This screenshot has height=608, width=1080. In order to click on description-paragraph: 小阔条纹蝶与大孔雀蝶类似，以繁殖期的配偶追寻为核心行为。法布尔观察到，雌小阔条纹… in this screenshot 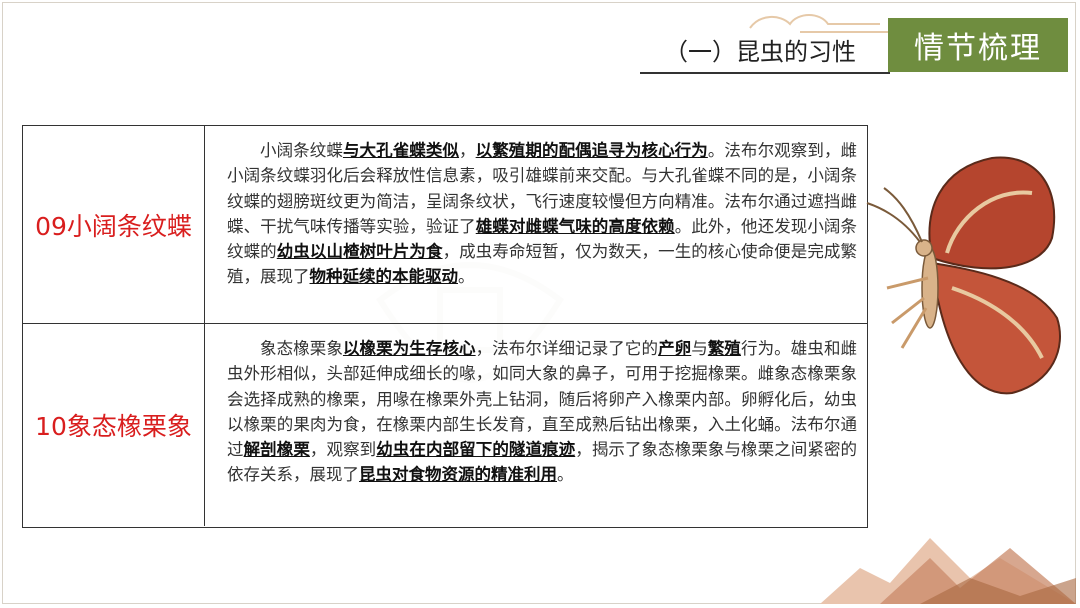, I will do `click(542, 214)`.